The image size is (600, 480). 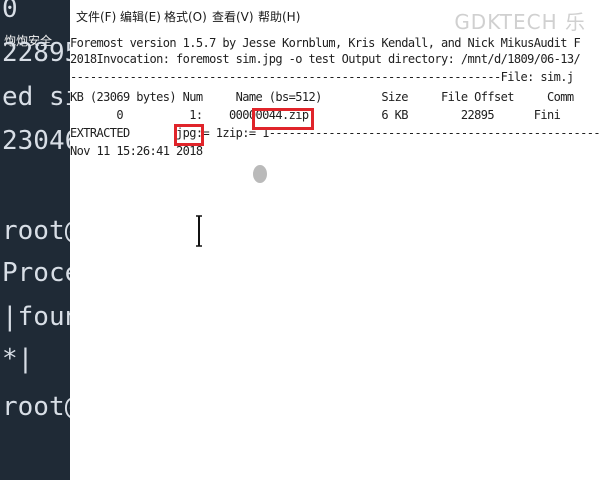 What do you see at coordinates (283, 119) in the screenshot?
I see `highlight-box-zip` at bounding box center [283, 119].